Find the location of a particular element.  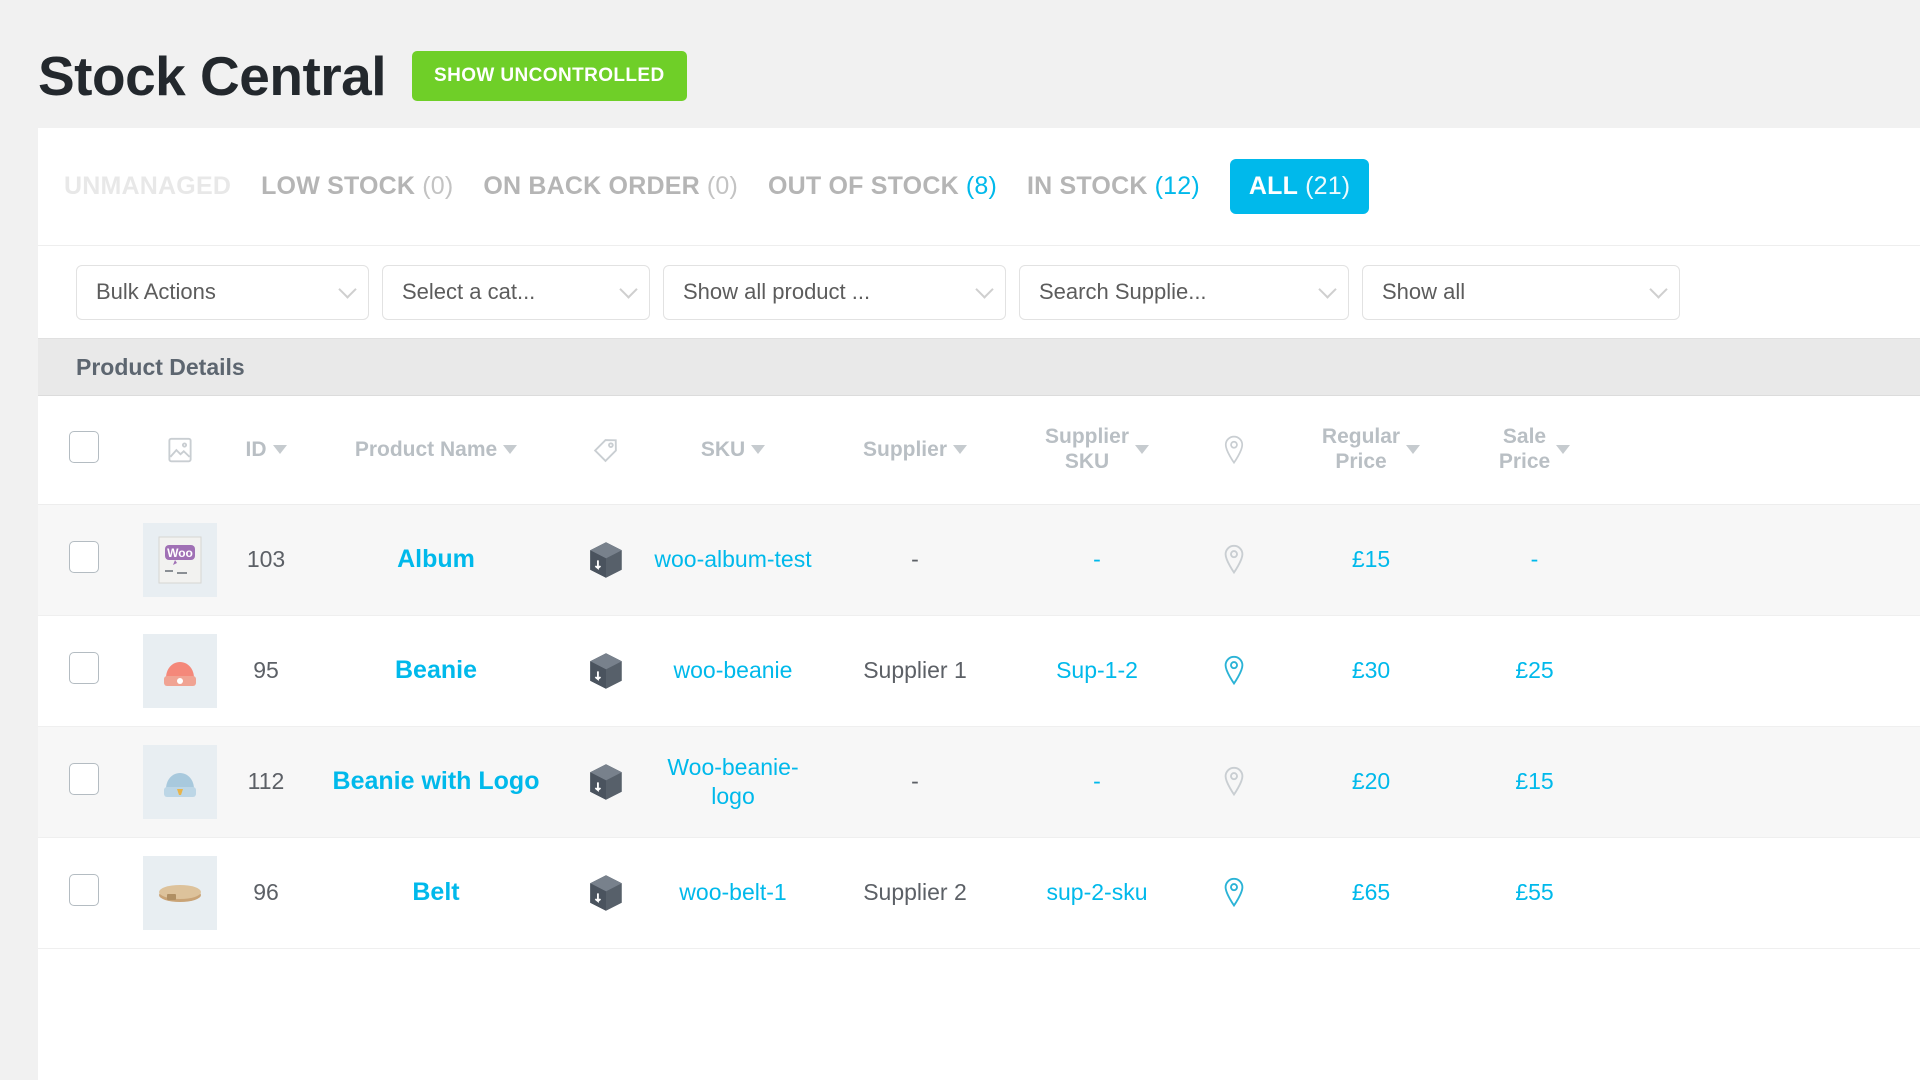

sale-price-value: - is located at coordinates (1535, 559).